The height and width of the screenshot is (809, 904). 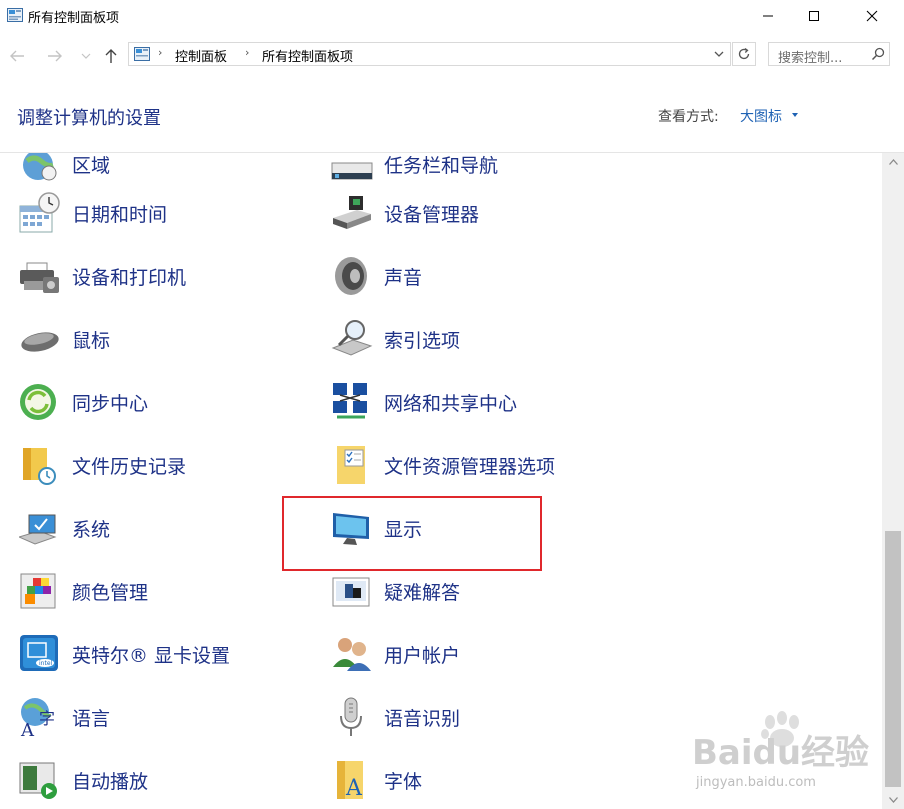 What do you see at coordinates (139, 528) in the screenshot?
I see `item-system: 系统` at bounding box center [139, 528].